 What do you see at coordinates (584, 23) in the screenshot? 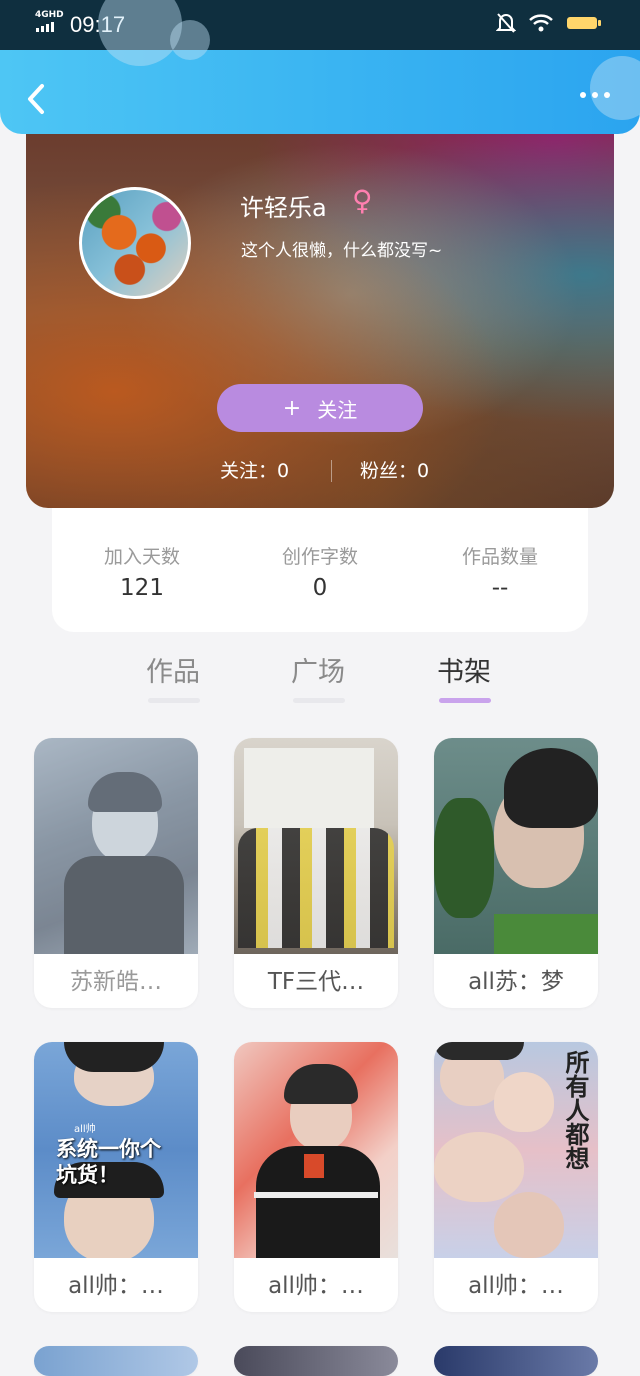
I see `battery-icon` at bounding box center [584, 23].